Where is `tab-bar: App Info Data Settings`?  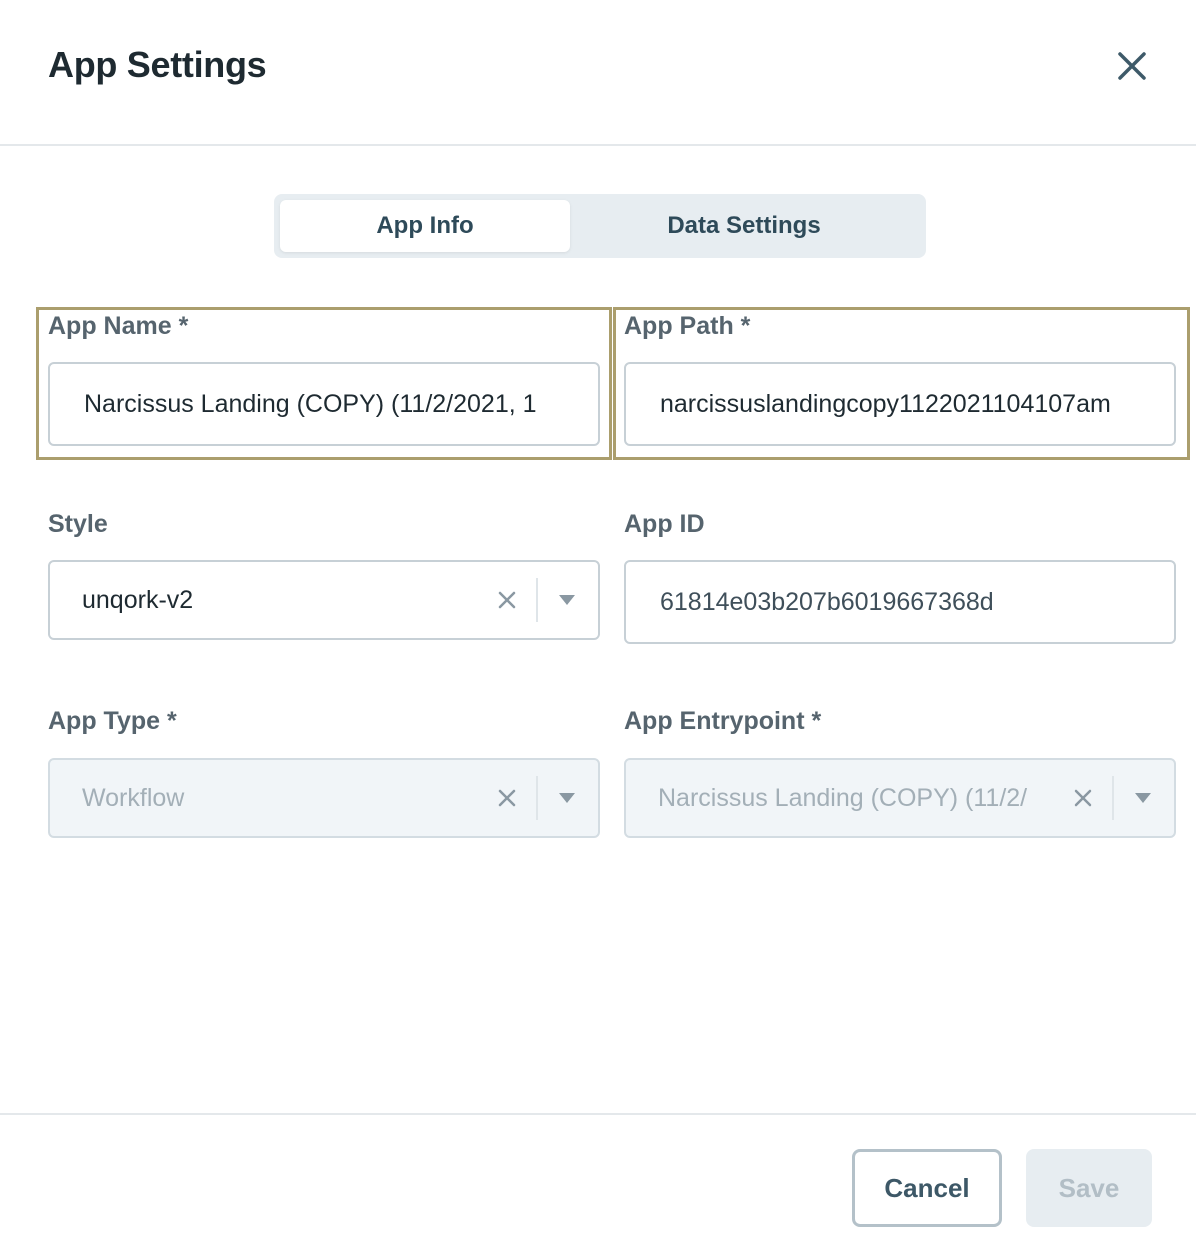
tab-bar: App Info Data Settings is located at coordinates (600, 226).